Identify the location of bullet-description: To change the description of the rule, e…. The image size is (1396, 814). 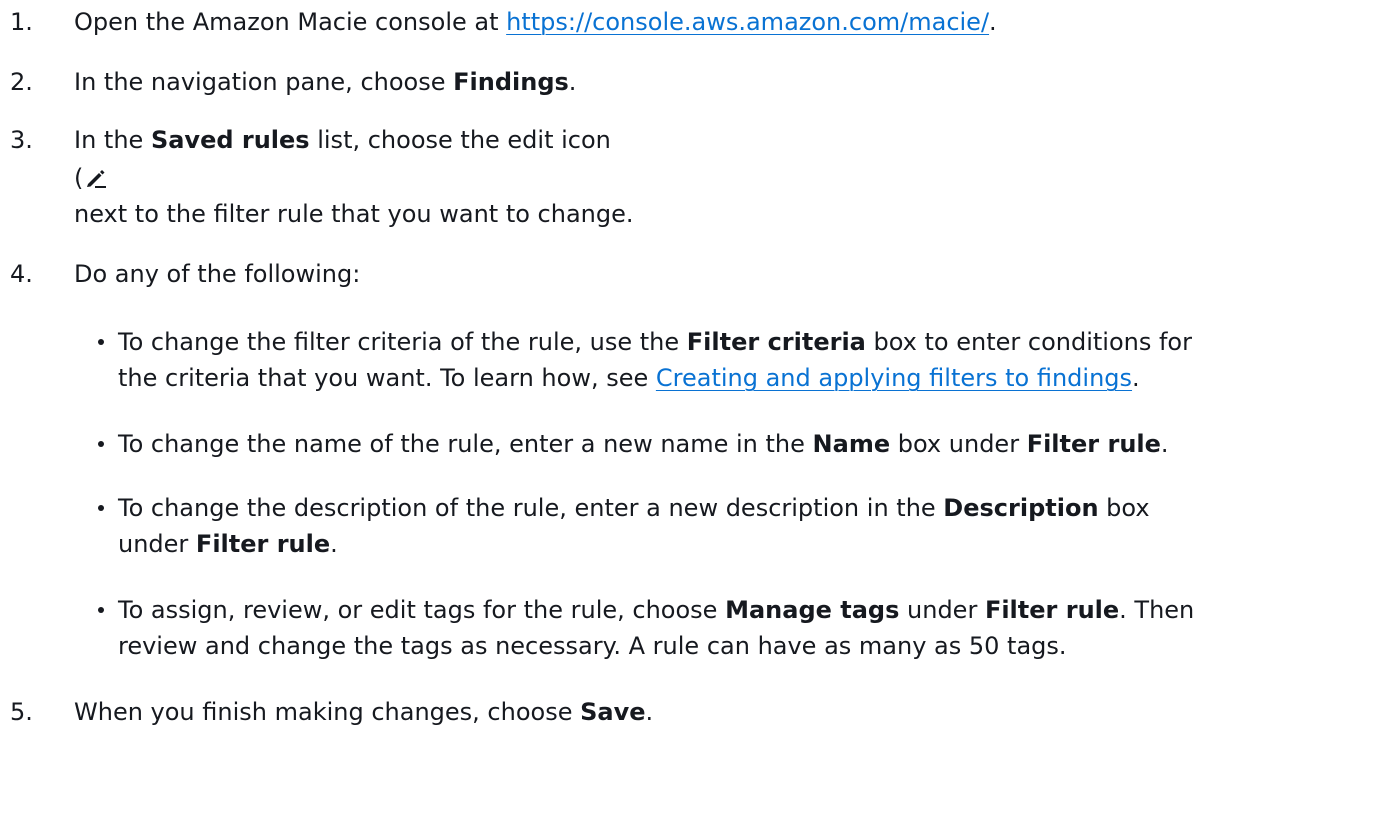
(738, 526).